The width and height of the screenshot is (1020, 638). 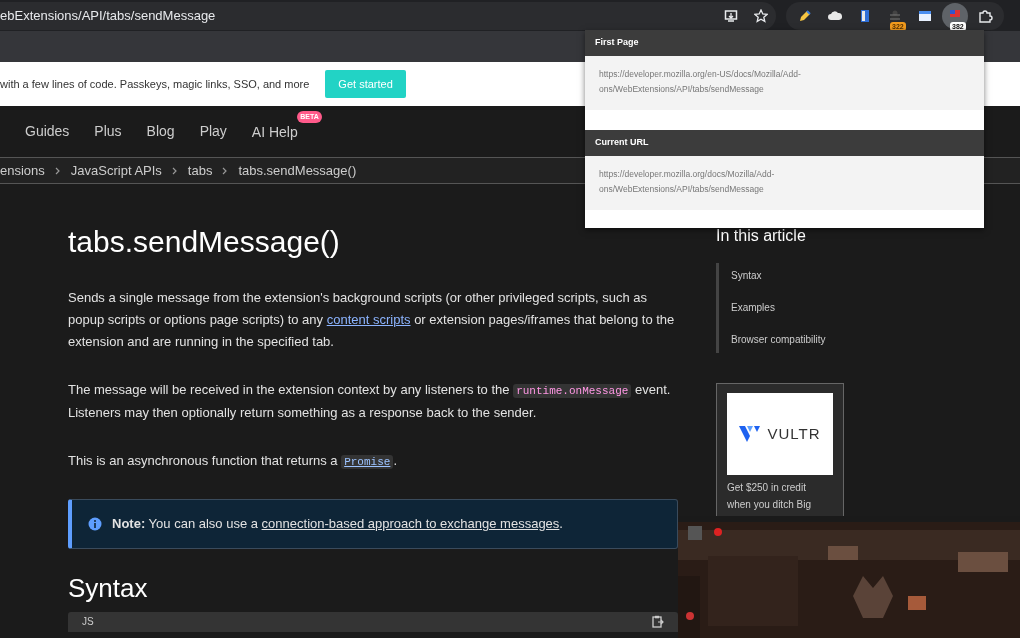 I want to click on paragraph: Sends a single message from the extension's background scripts (or other privileged scripts, such as popup scripts or options page scripts) to any content scripts or extension pages/iframes that belong to the extension and are running in the specified tab., so click(x=372, y=320).